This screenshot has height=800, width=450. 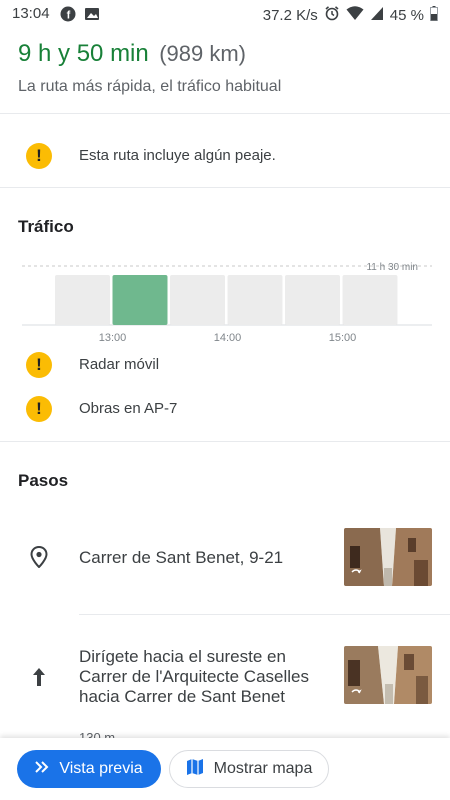 What do you see at coordinates (92, 16) in the screenshot?
I see `image-icon` at bounding box center [92, 16].